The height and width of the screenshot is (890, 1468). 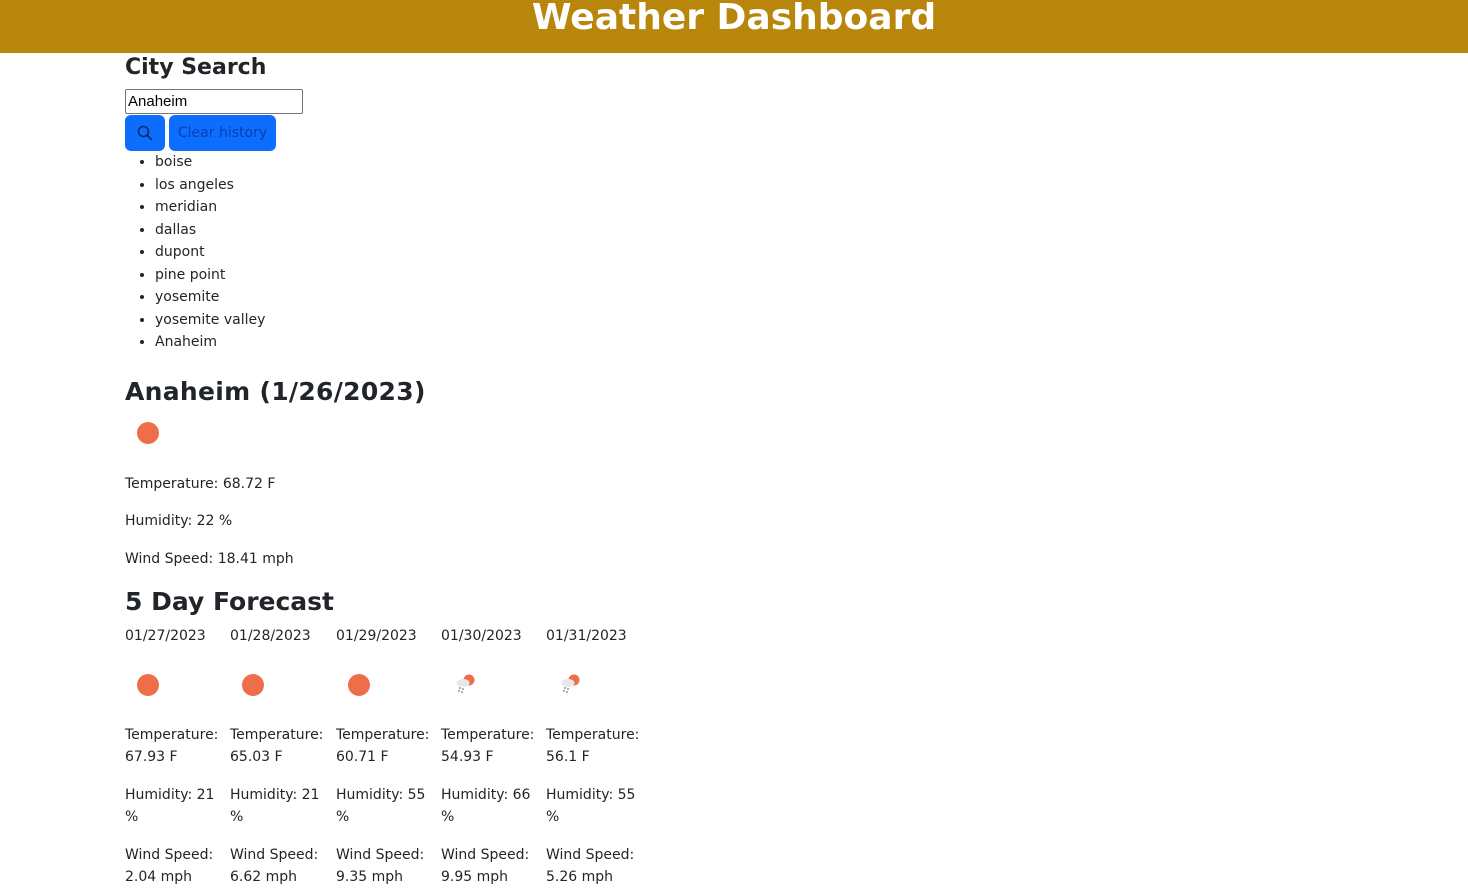 I want to click on current-wind-speed: Wind Speed: 18.41 mph, so click(x=209, y=559).